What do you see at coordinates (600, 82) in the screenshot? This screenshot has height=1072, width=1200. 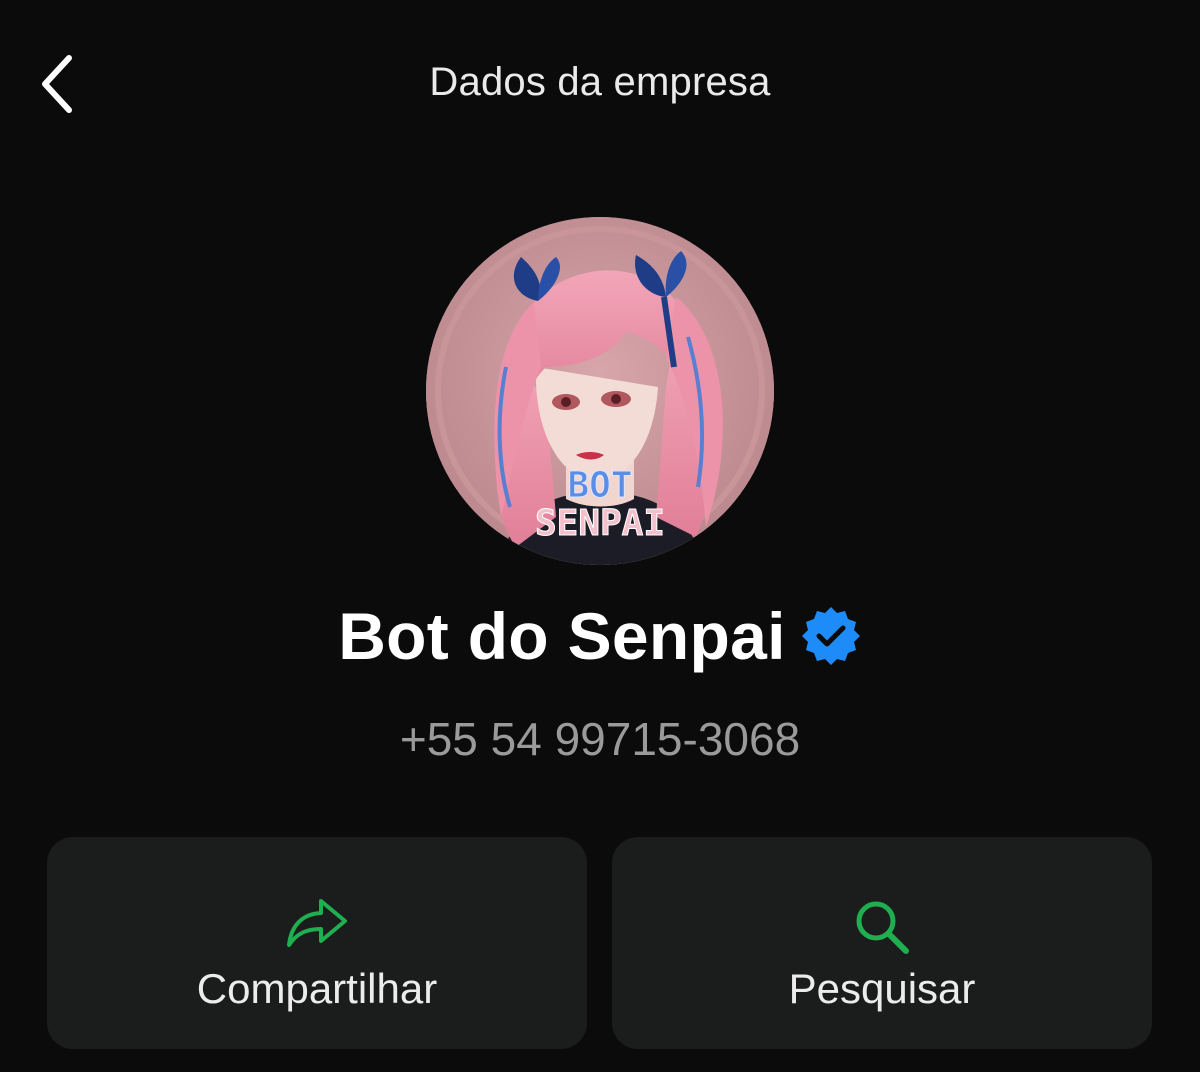 I see `page-title: Dados da empresa` at bounding box center [600, 82].